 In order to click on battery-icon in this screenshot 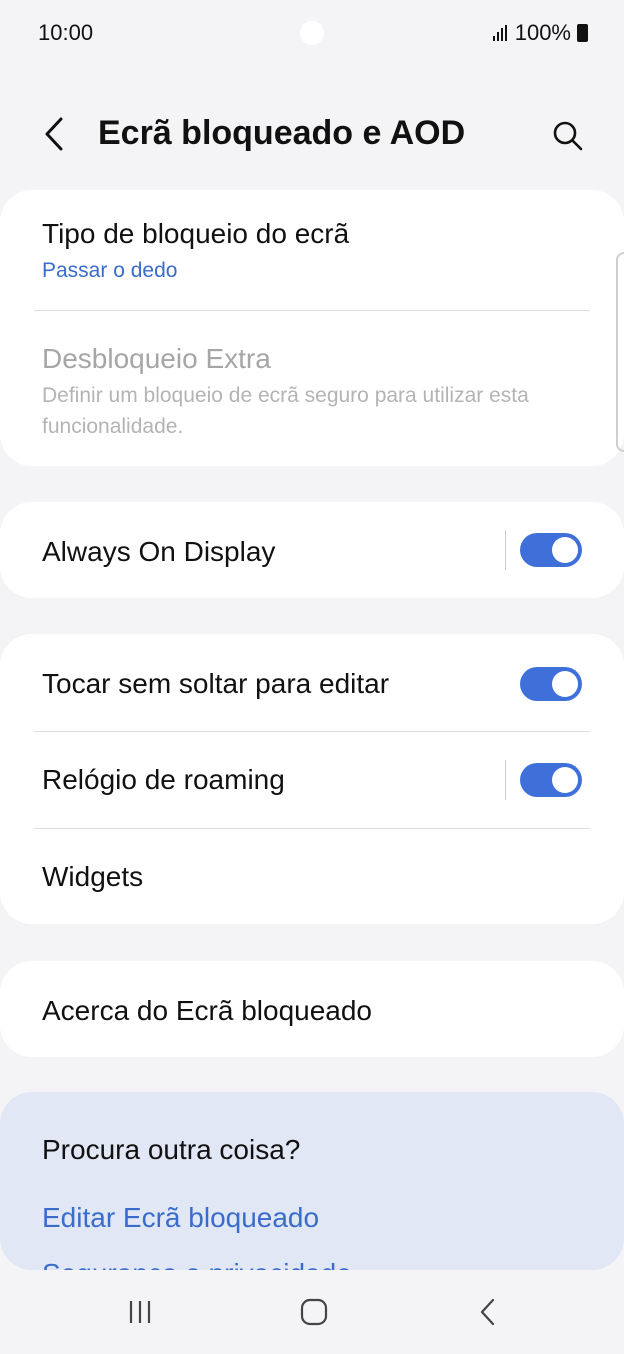, I will do `click(582, 33)`.